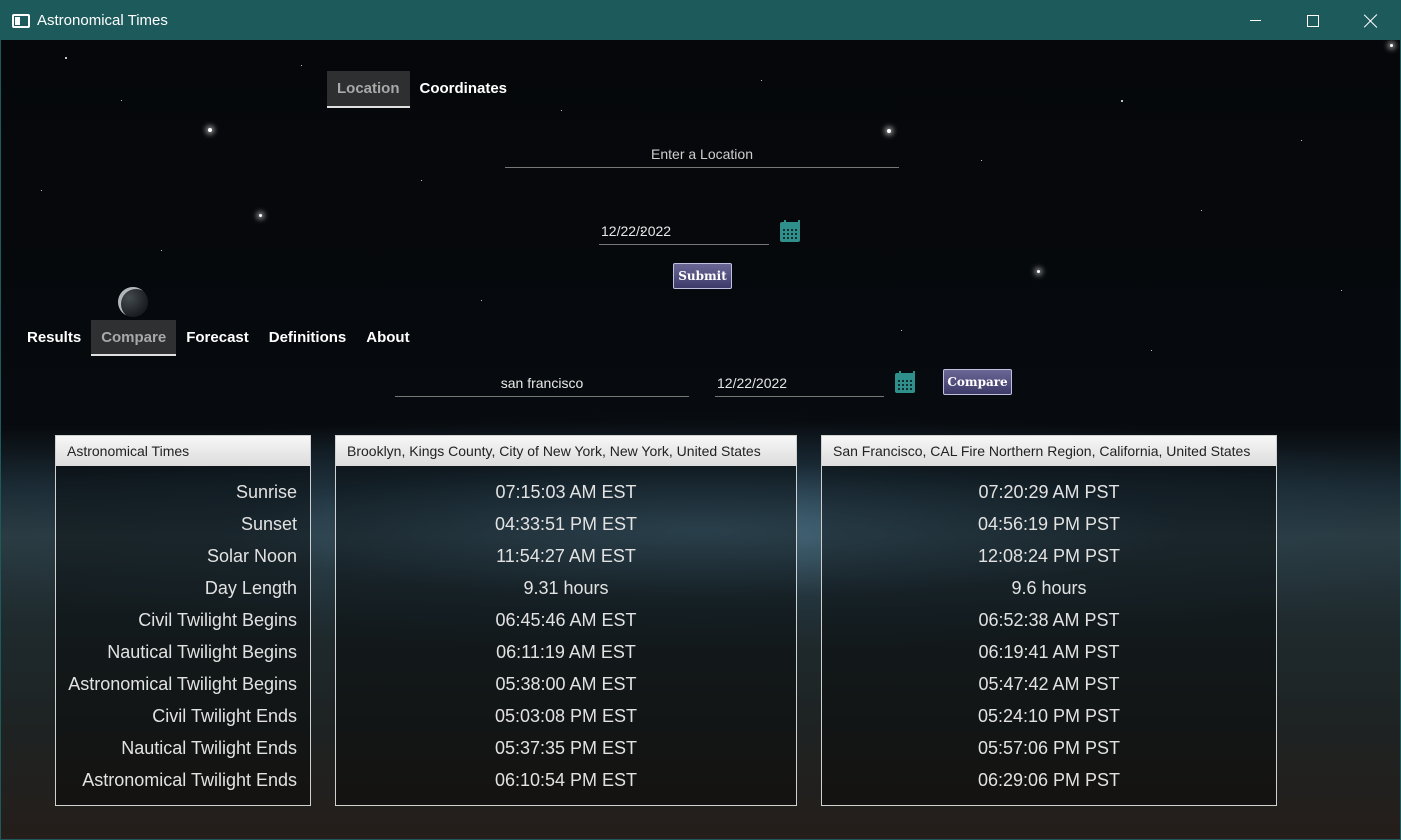  What do you see at coordinates (684, 231) in the screenshot?
I see `date-input` at bounding box center [684, 231].